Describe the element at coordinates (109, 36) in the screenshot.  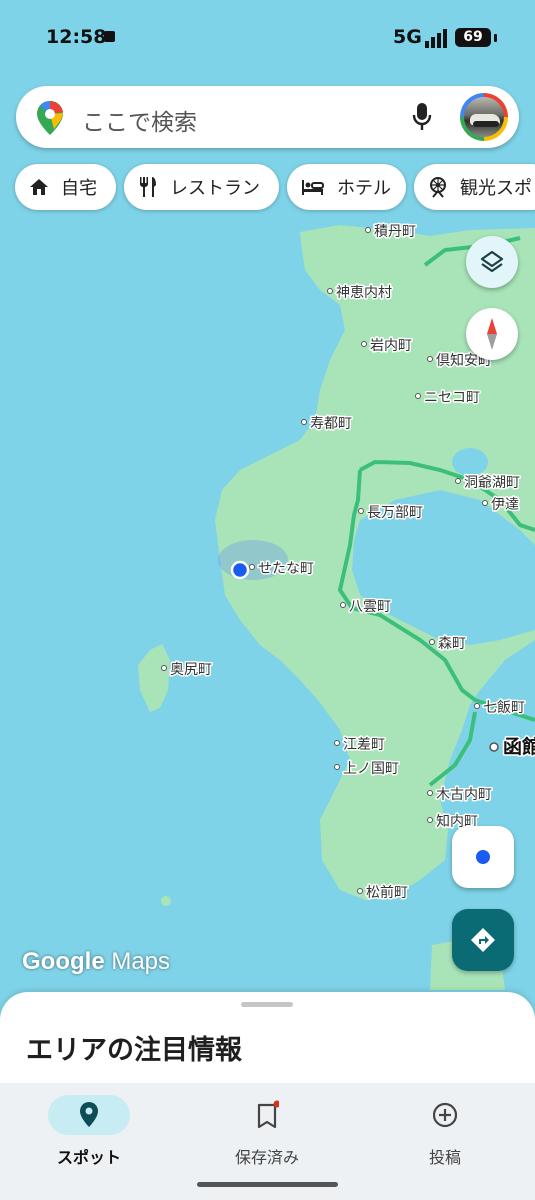
I see `notification-icon` at that location.